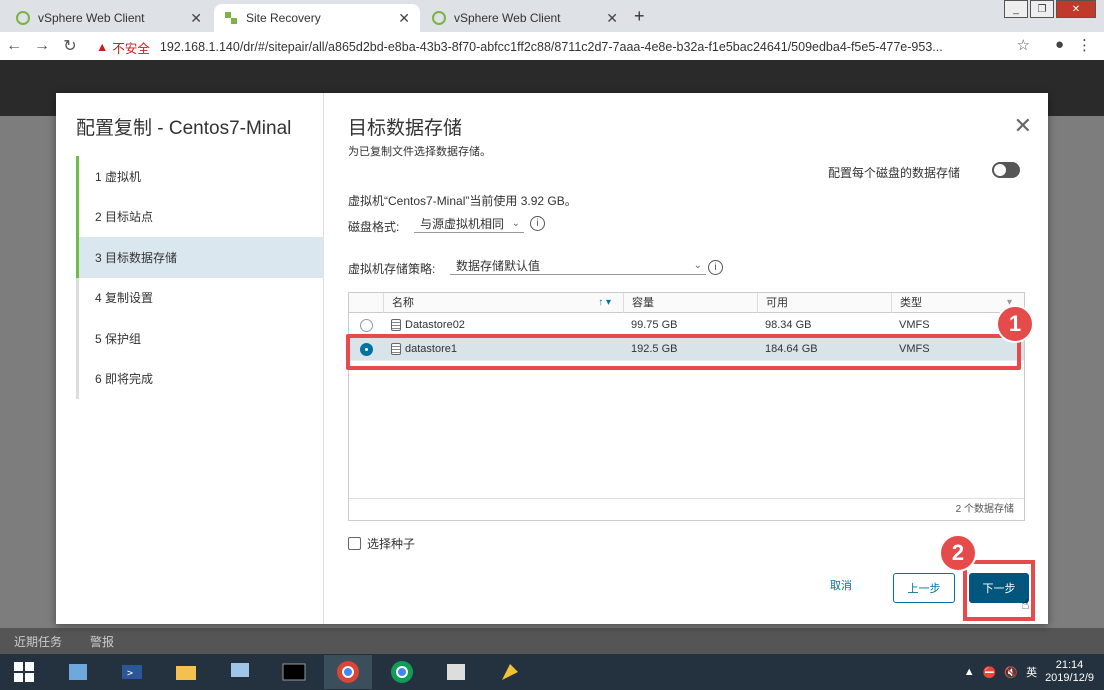 This screenshot has height=690, width=1104. Describe the element at coordinates (1084, 45) in the screenshot. I see `menu-icon: ⋮` at that location.